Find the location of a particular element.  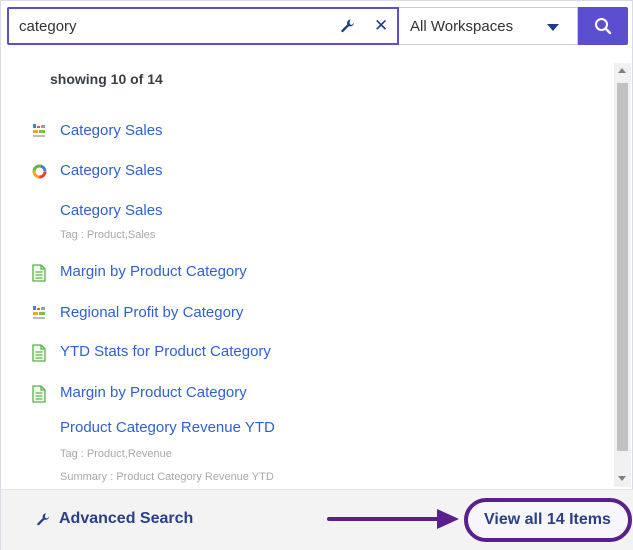

workspace-select: All Workspaces is located at coordinates (488, 26).